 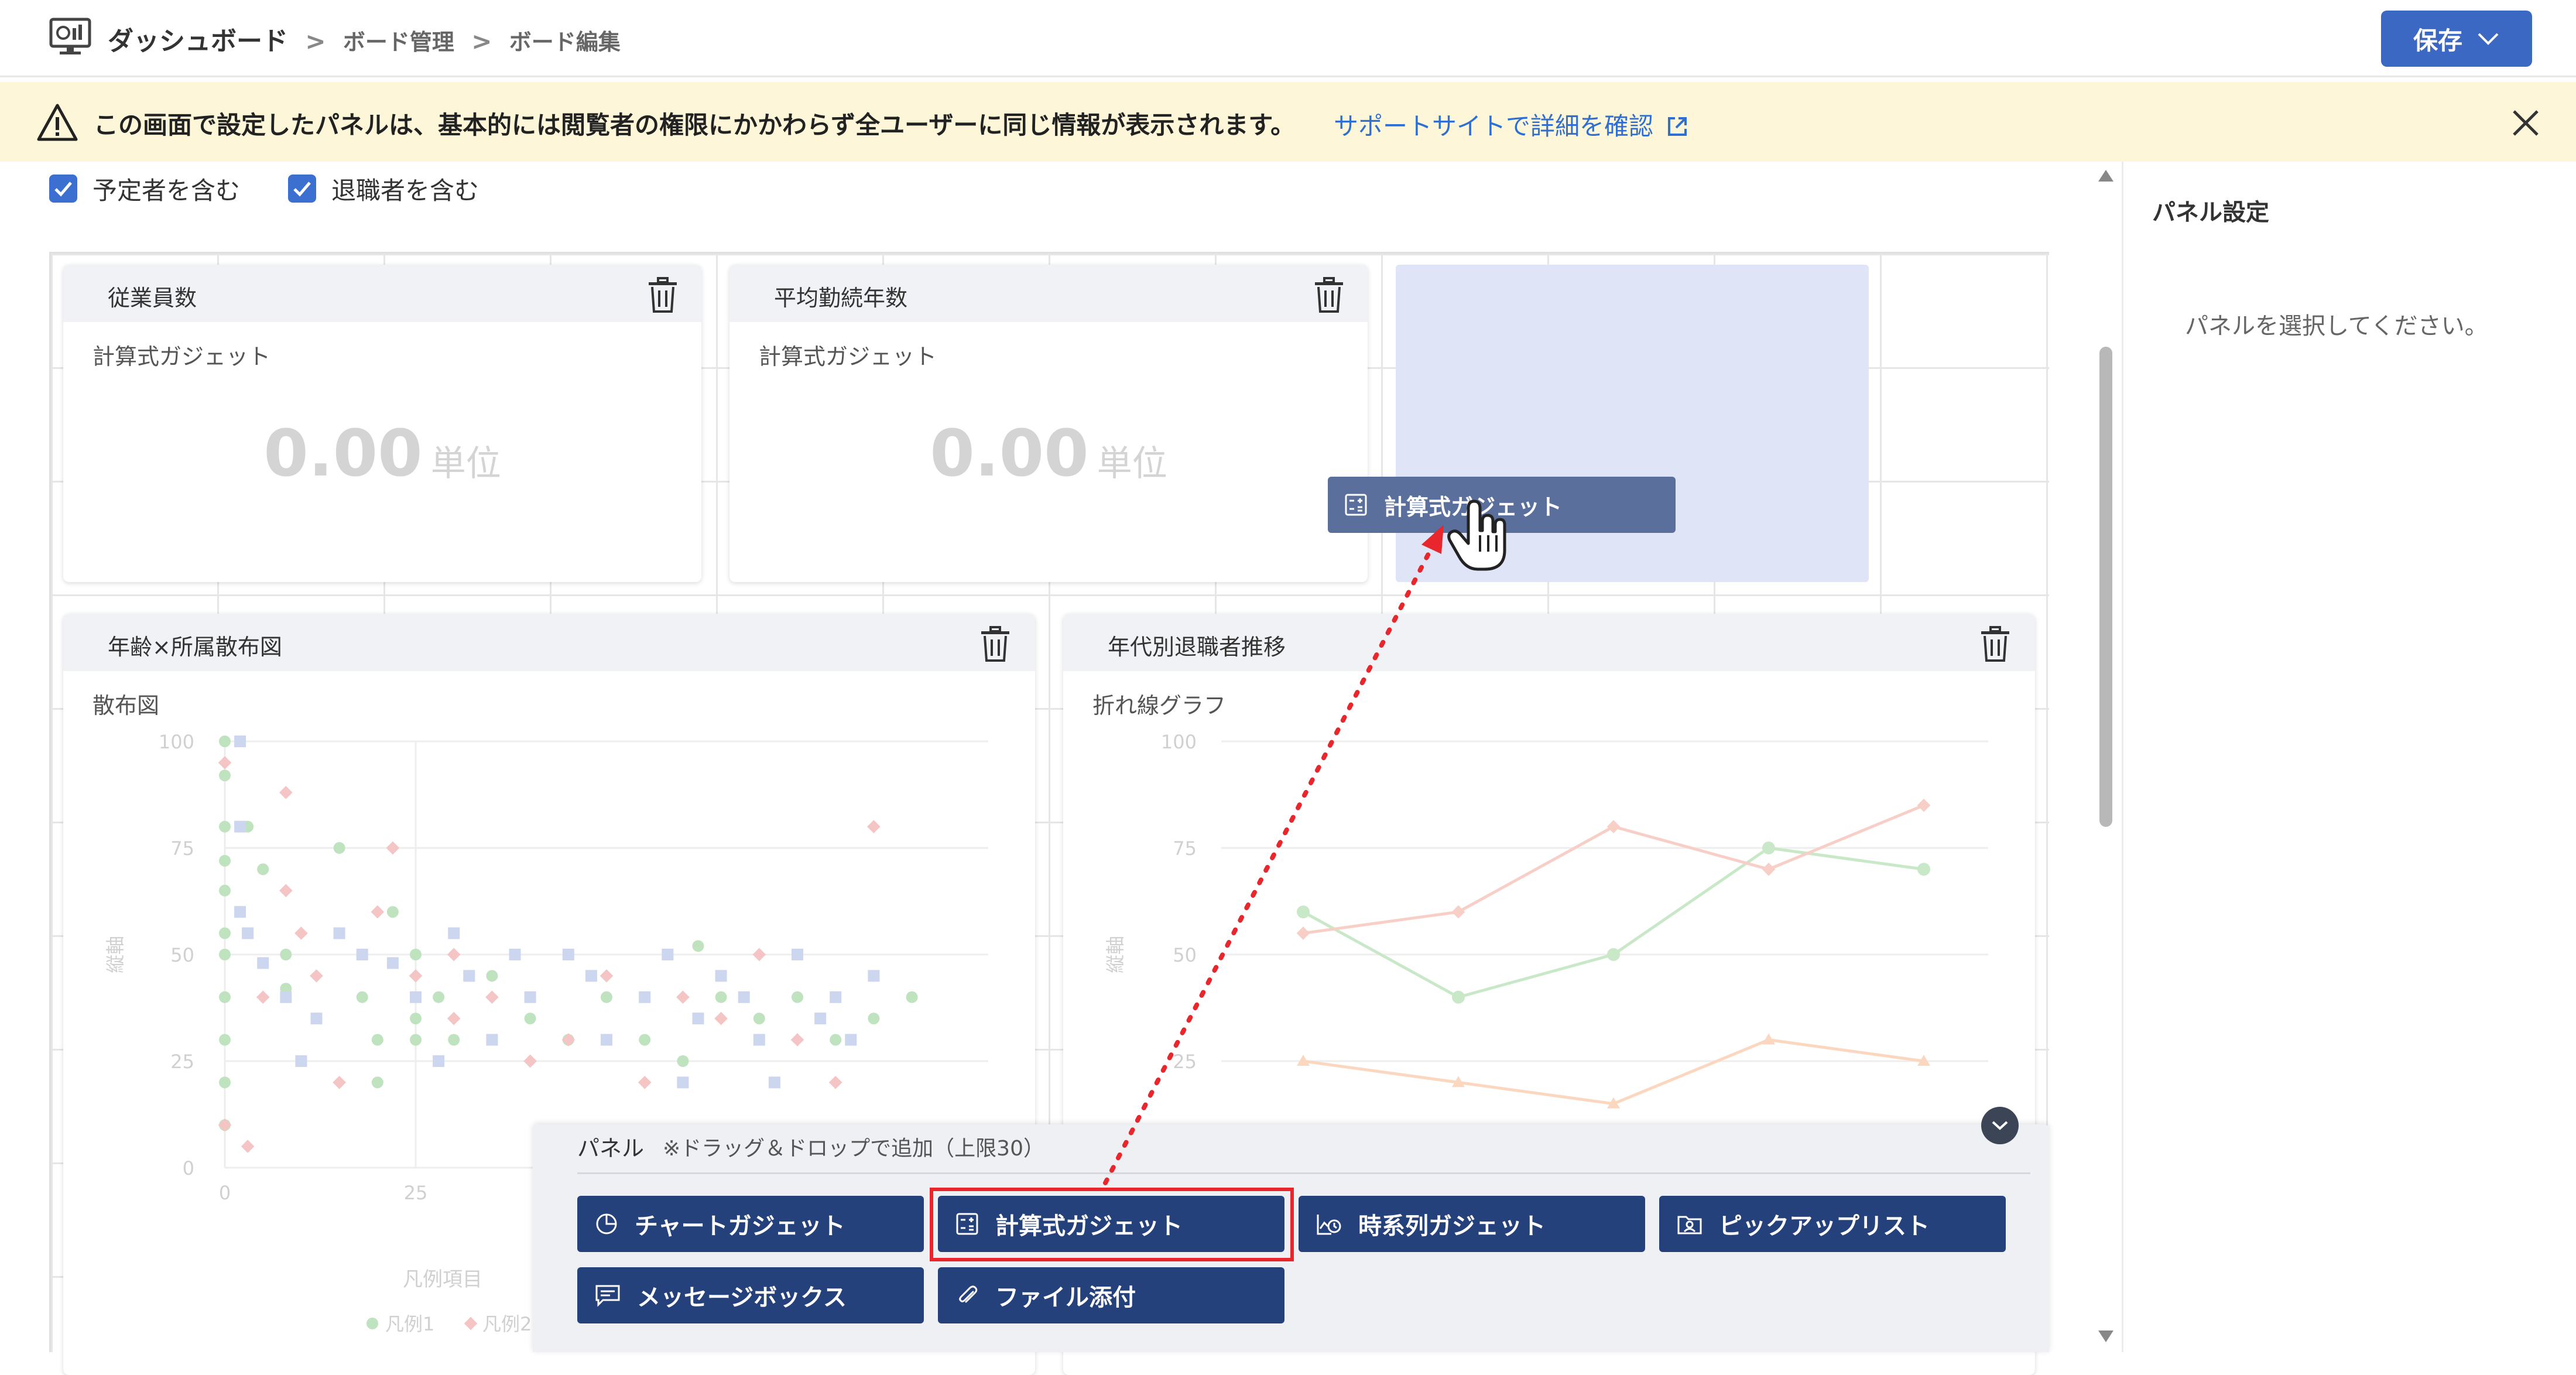 I want to click on palette-item-pickup-list: ピックアップリスト, so click(x=1832, y=1224).